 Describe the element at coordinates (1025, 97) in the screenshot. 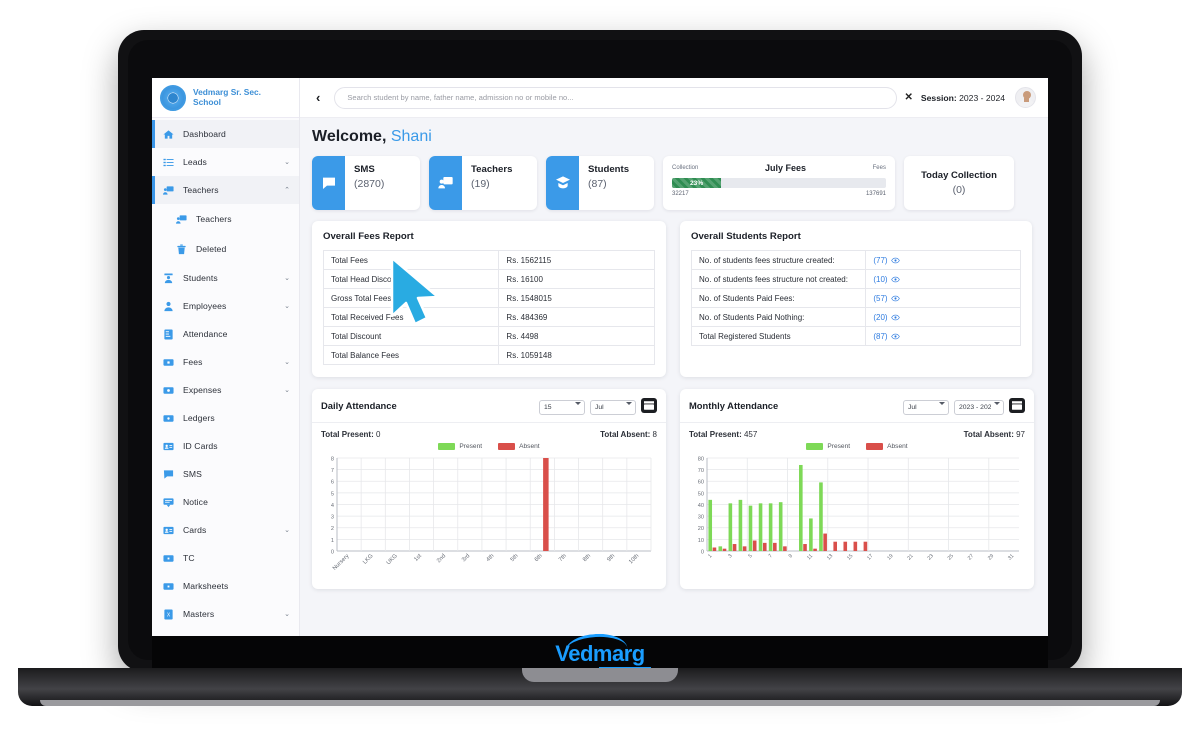

I see `avatar` at that location.